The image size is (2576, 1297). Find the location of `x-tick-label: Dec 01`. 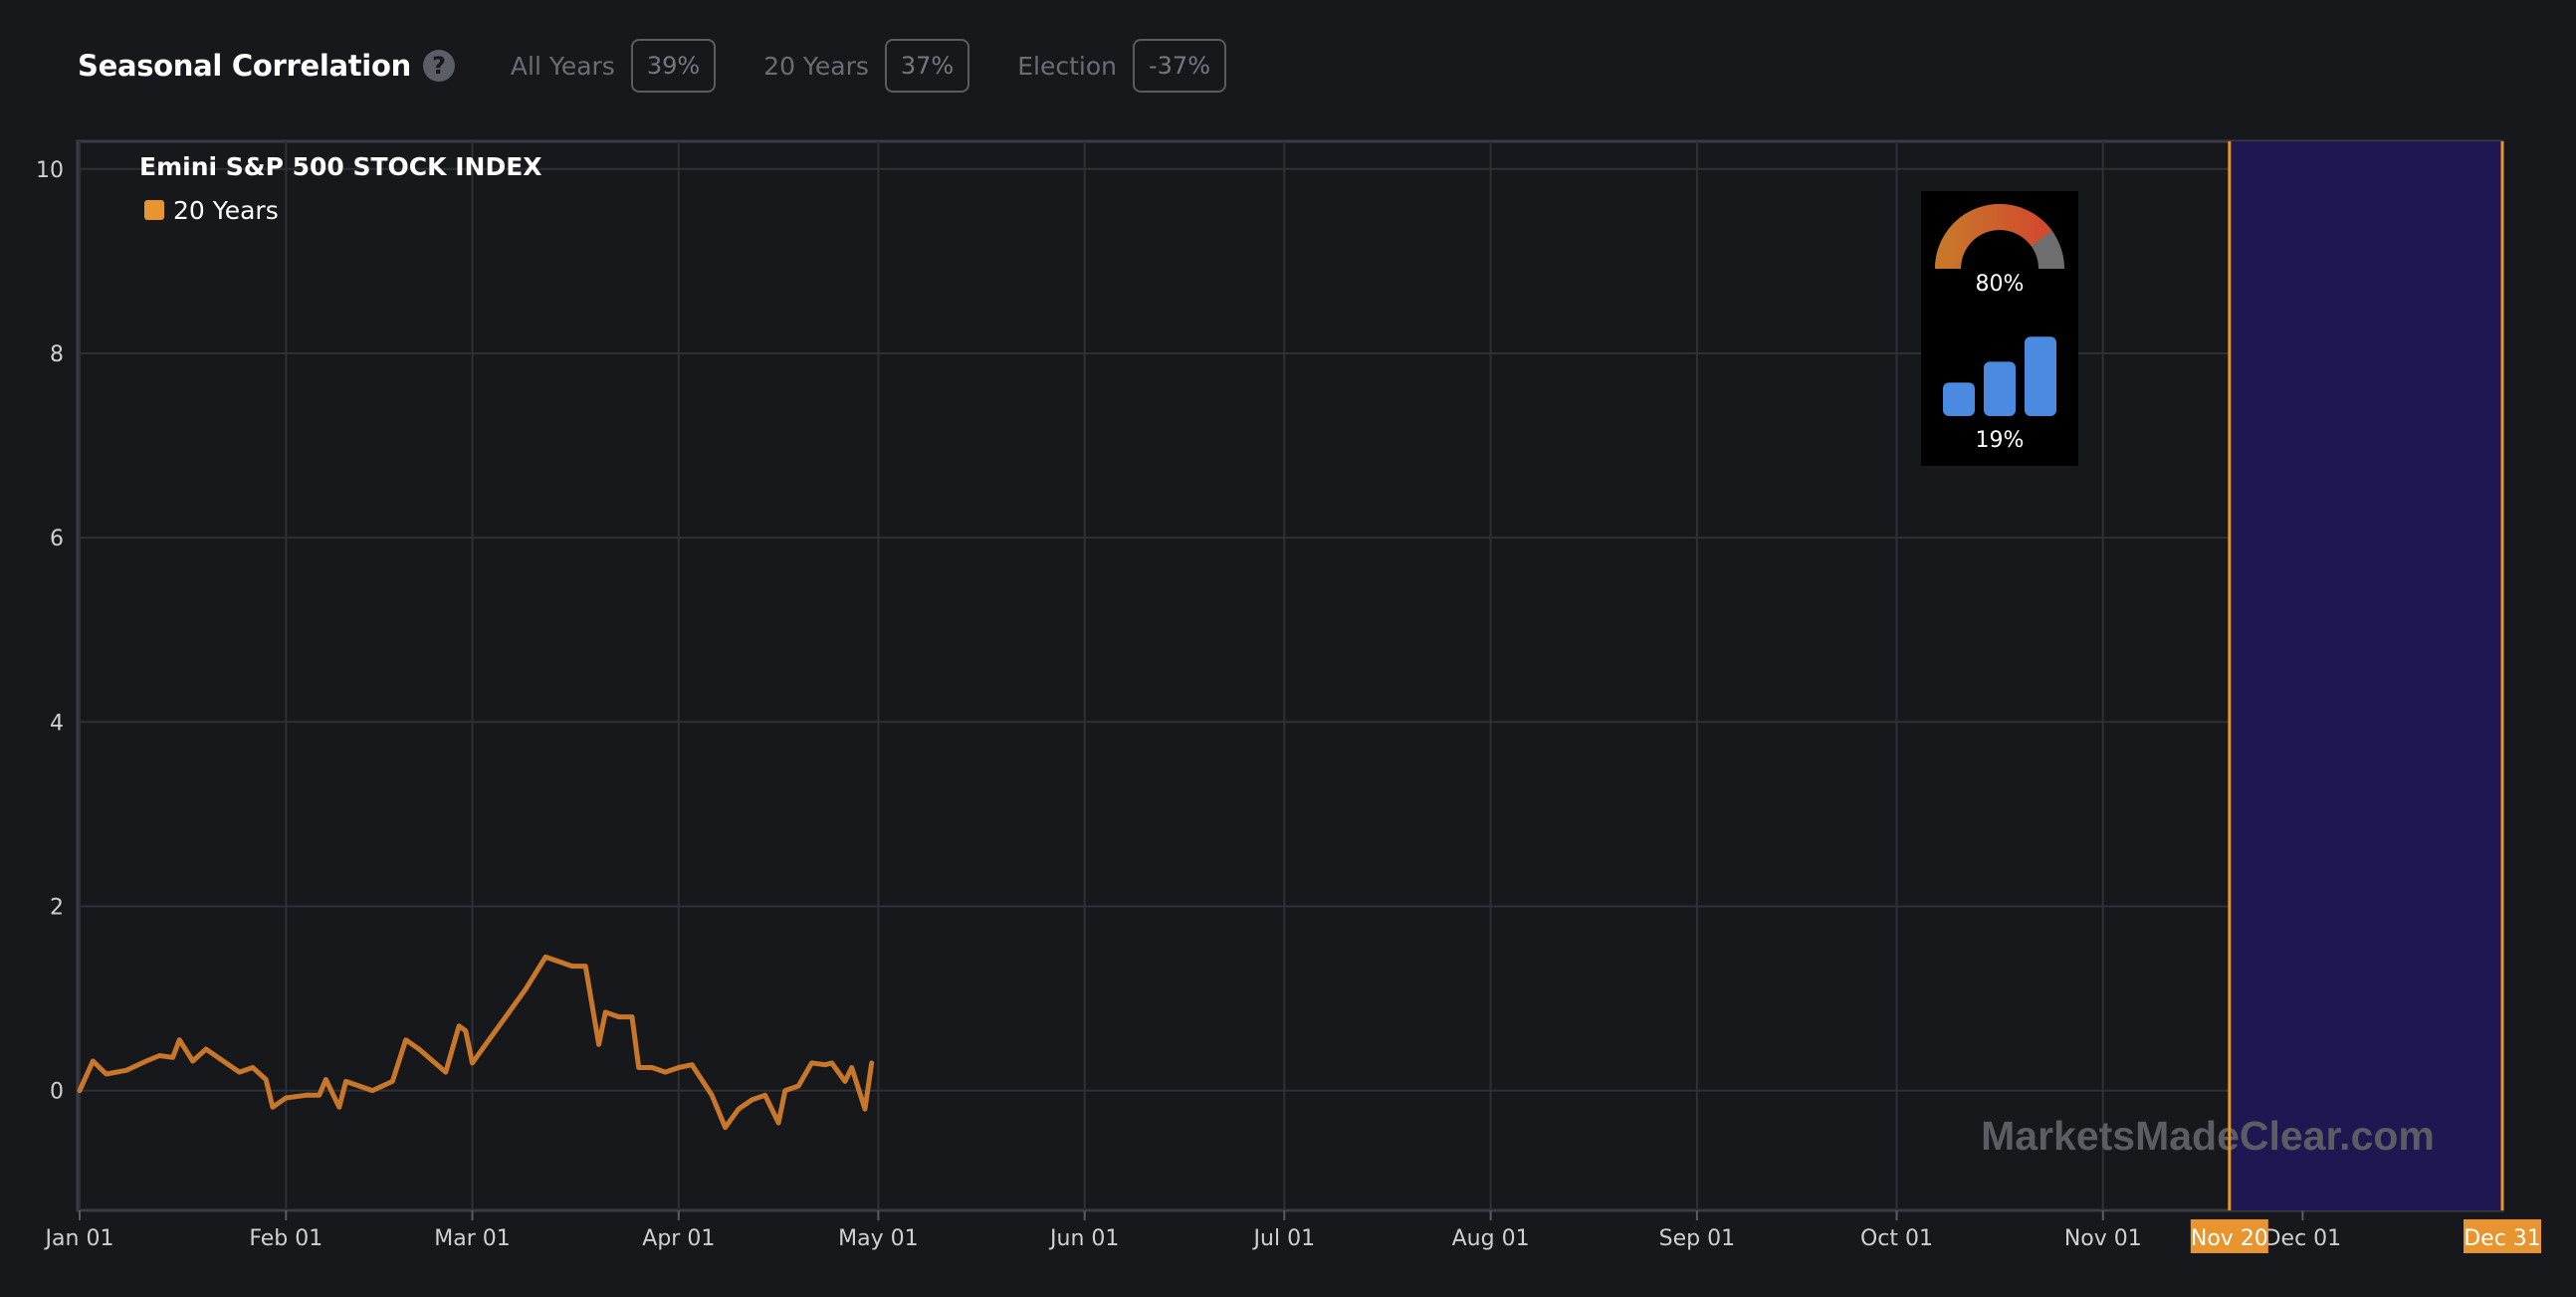

x-tick-label: Dec 01 is located at coordinates (2303, 1238).